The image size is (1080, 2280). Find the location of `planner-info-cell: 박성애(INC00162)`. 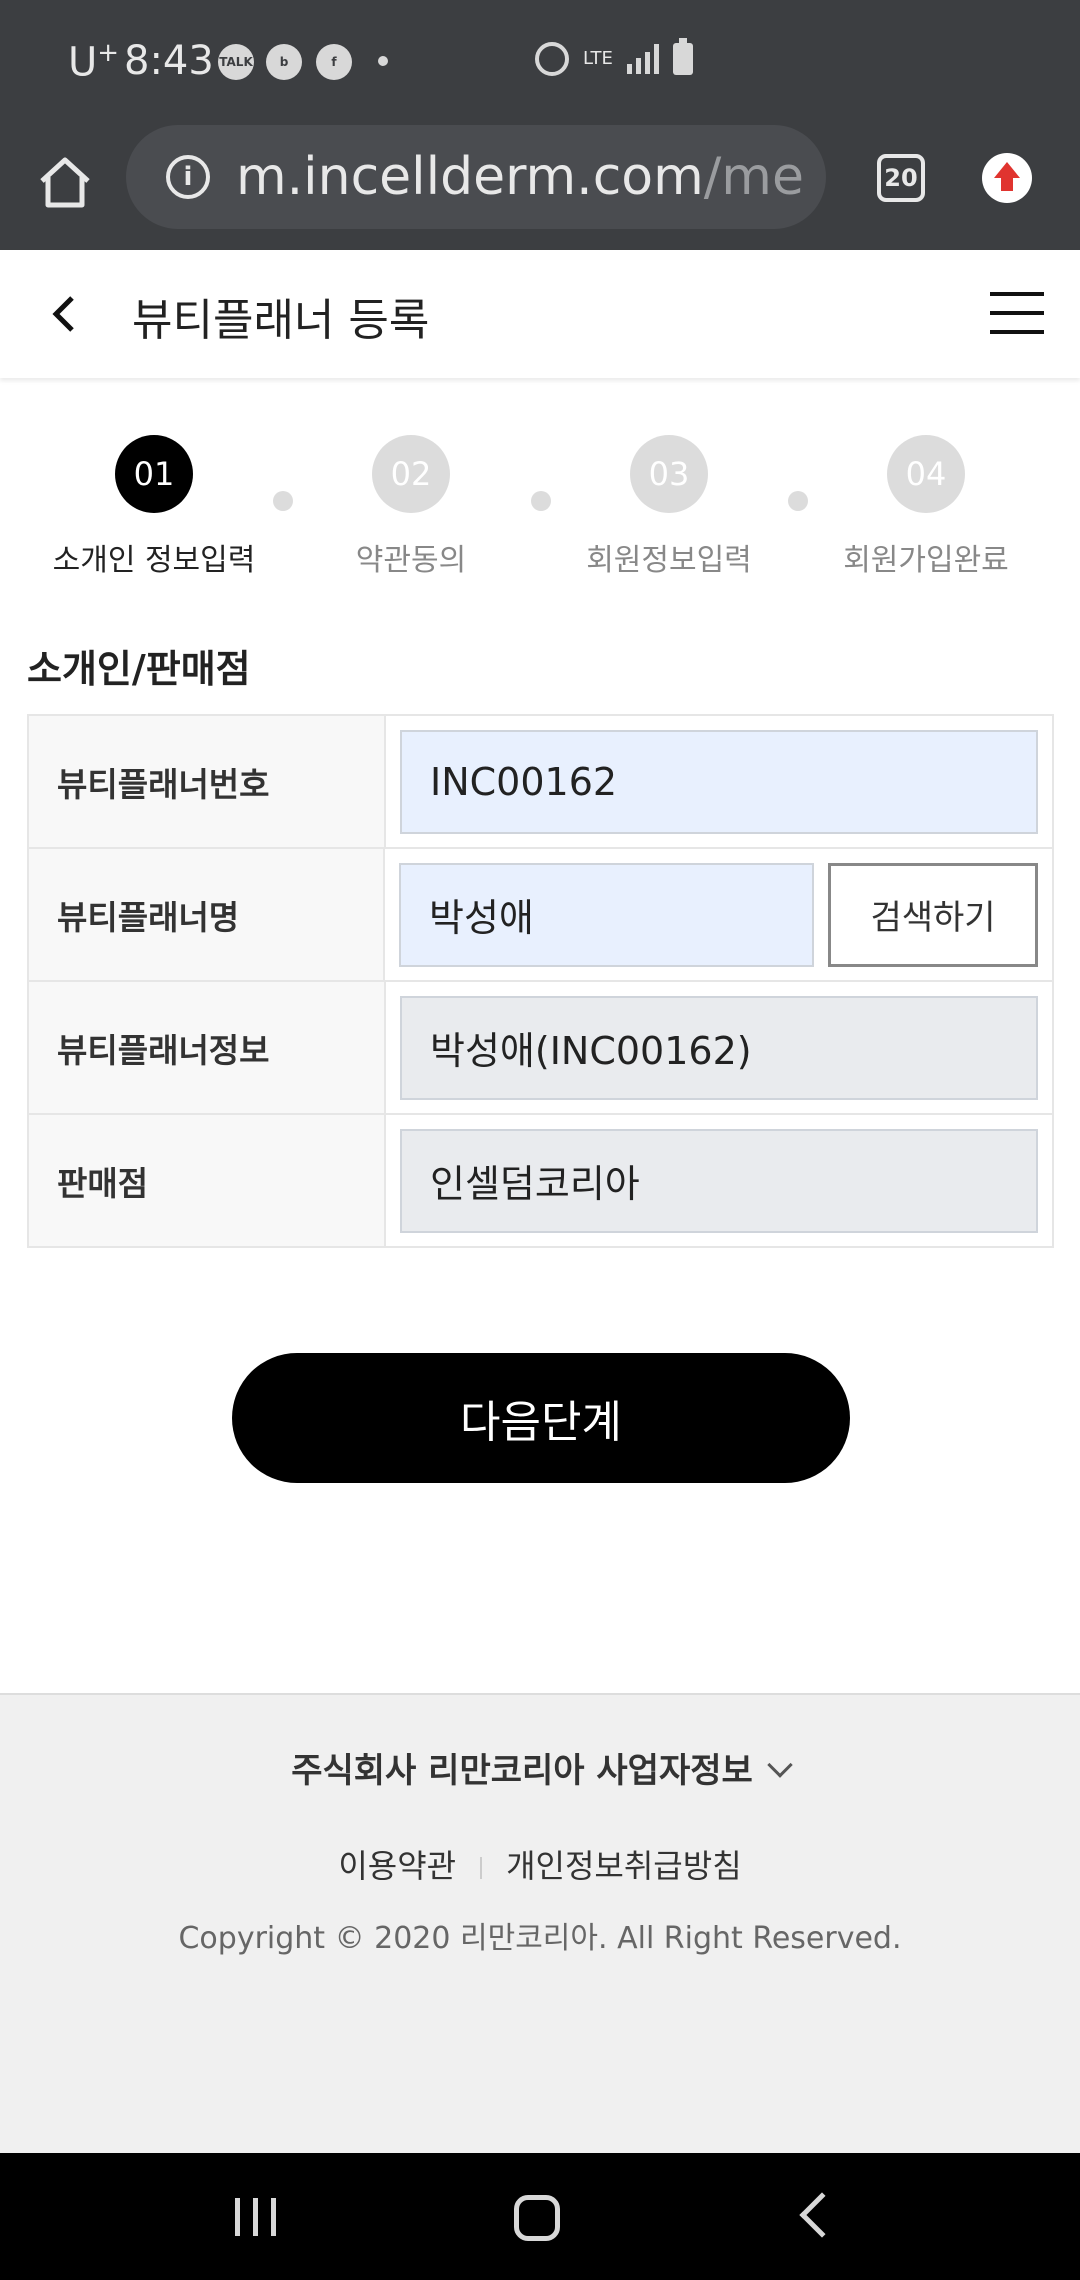

planner-info-cell: 박성애(INC00162) is located at coordinates (719, 1047).